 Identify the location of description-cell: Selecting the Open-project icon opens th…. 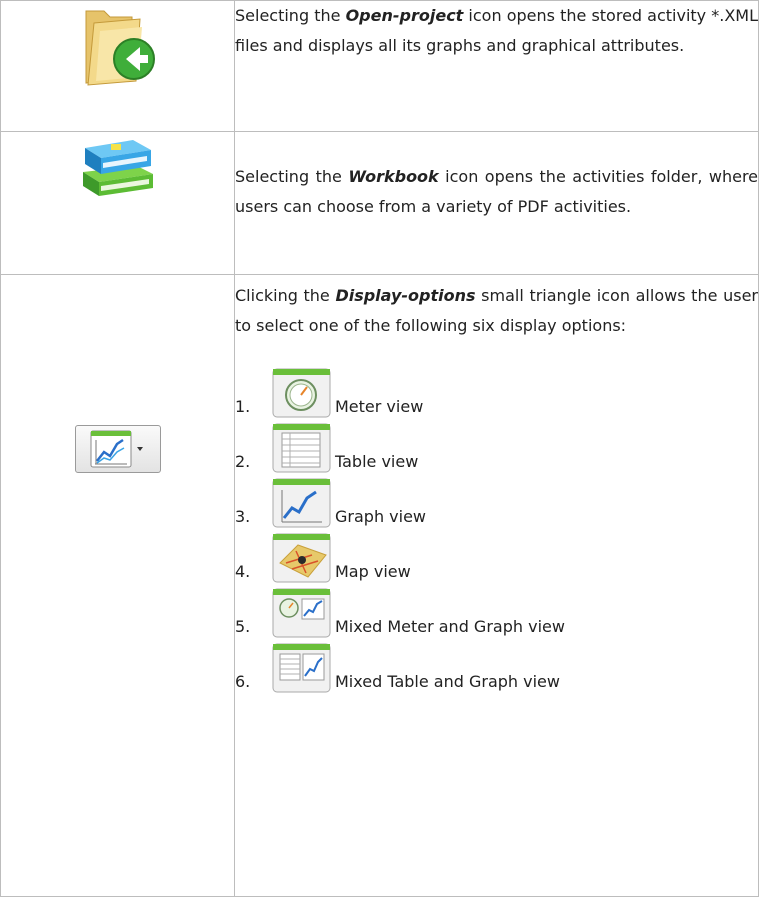
(496, 66).